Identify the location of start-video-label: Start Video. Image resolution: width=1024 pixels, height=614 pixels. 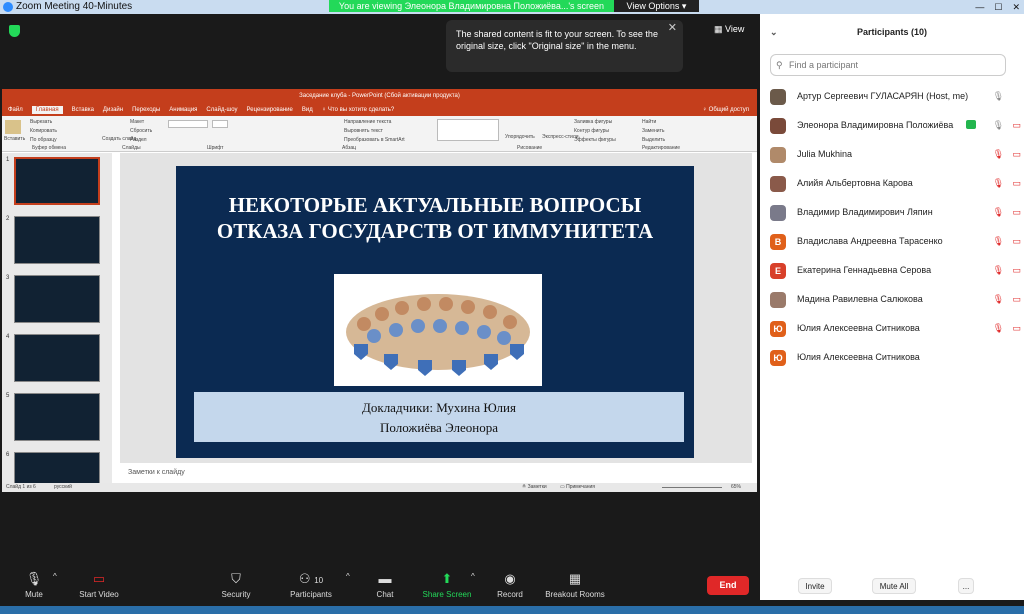
(99, 594).